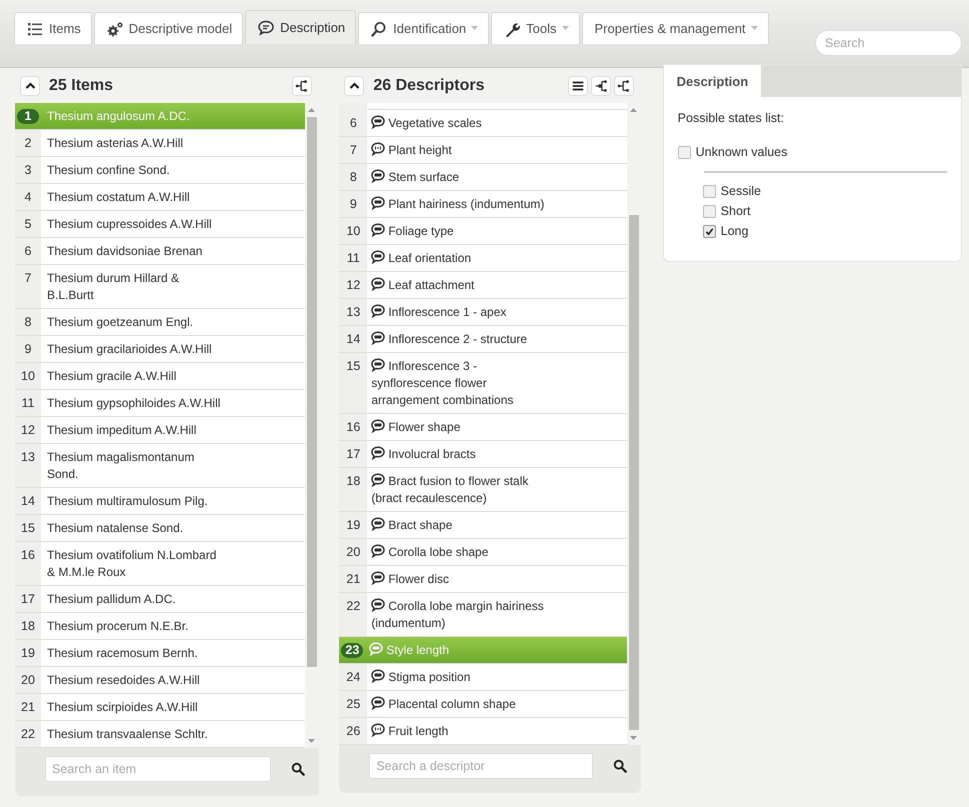  I want to click on list-row: 12 Leaf attachment, so click(483, 285).